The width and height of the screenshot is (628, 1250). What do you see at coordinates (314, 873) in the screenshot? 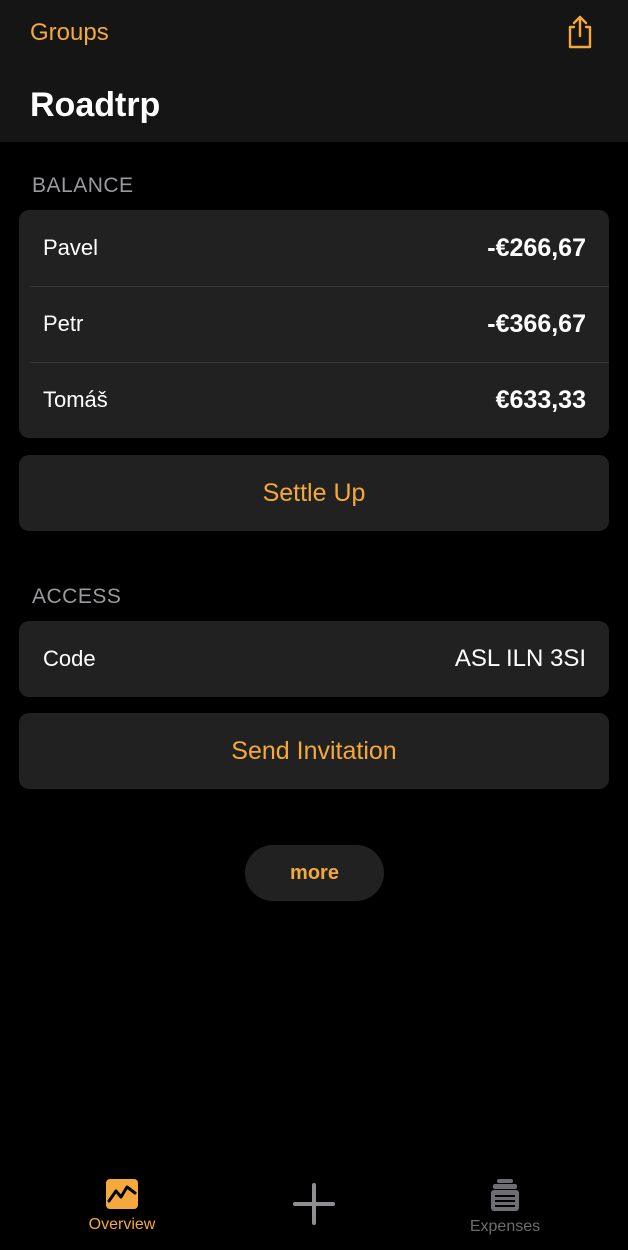
I see `more-button: more` at bounding box center [314, 873].